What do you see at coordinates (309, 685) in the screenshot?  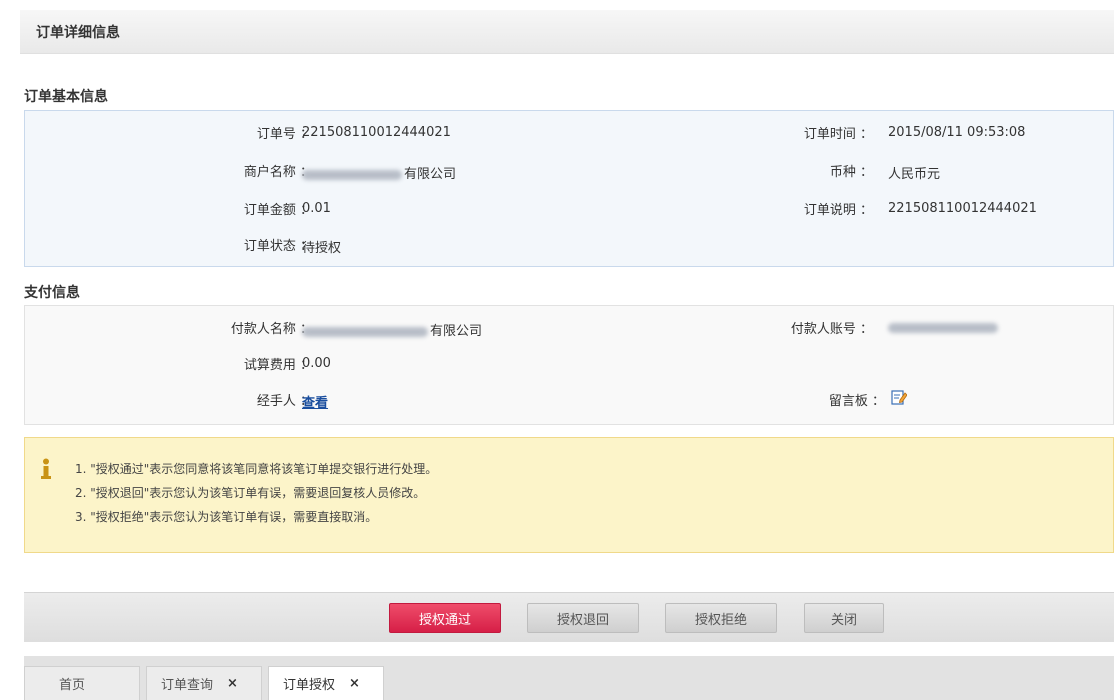 I see `tab-order-authorize-label: 订单授权` at bounding box center [309, 685].